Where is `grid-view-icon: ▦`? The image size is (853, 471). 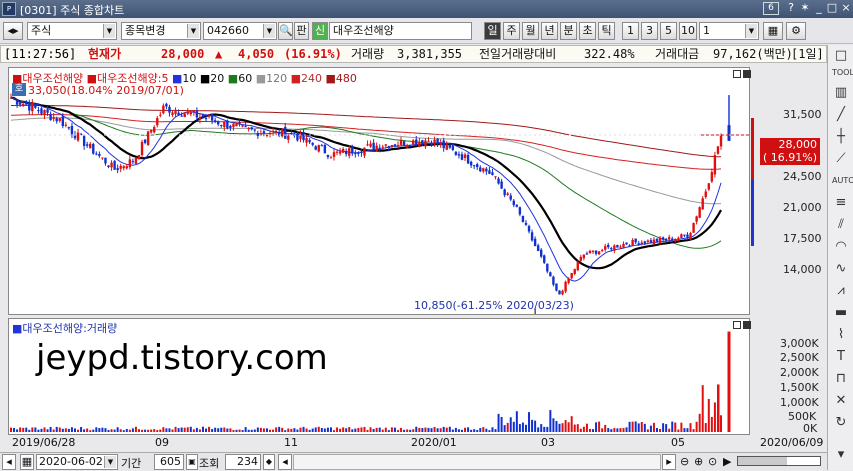 grid-view-icon: ▦ is located at coordinates (773, 31).